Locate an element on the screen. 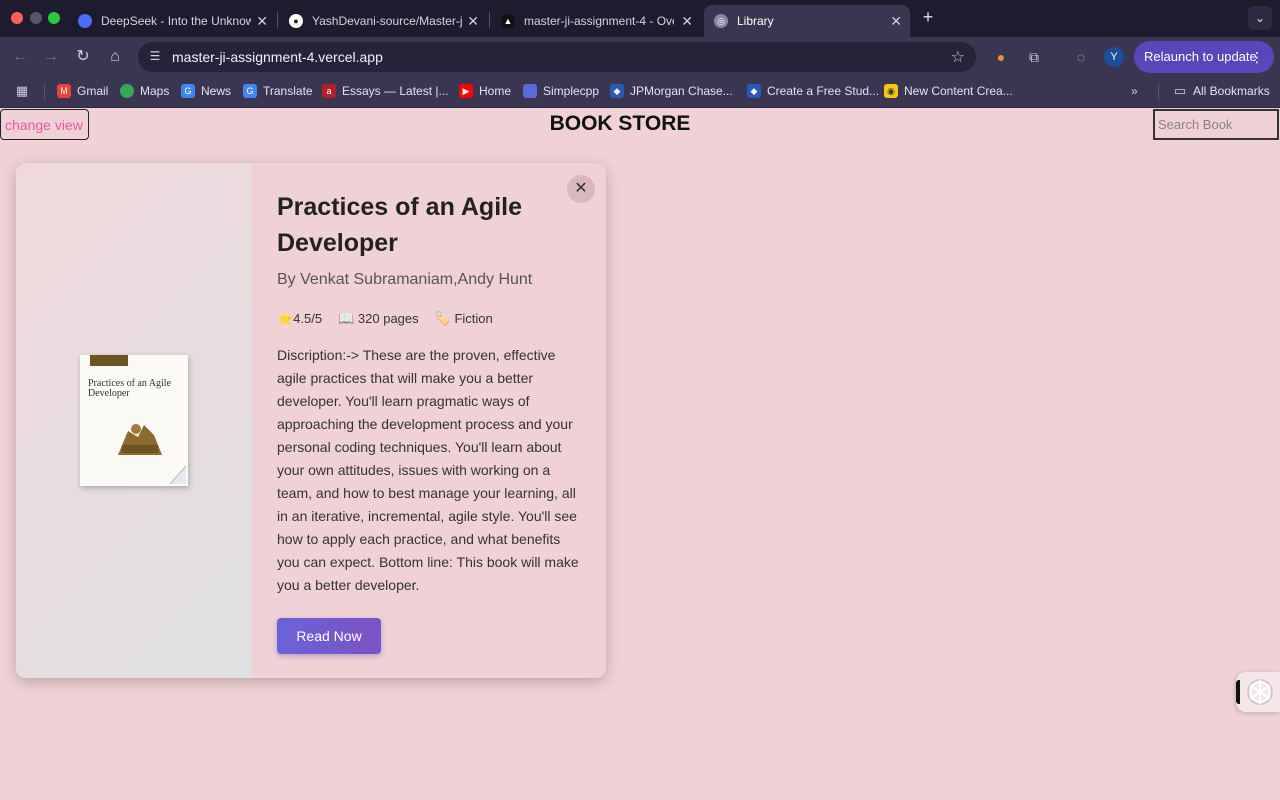  book-cover-image: Practices of an Agile Developer is located at coordinates (134, 420).